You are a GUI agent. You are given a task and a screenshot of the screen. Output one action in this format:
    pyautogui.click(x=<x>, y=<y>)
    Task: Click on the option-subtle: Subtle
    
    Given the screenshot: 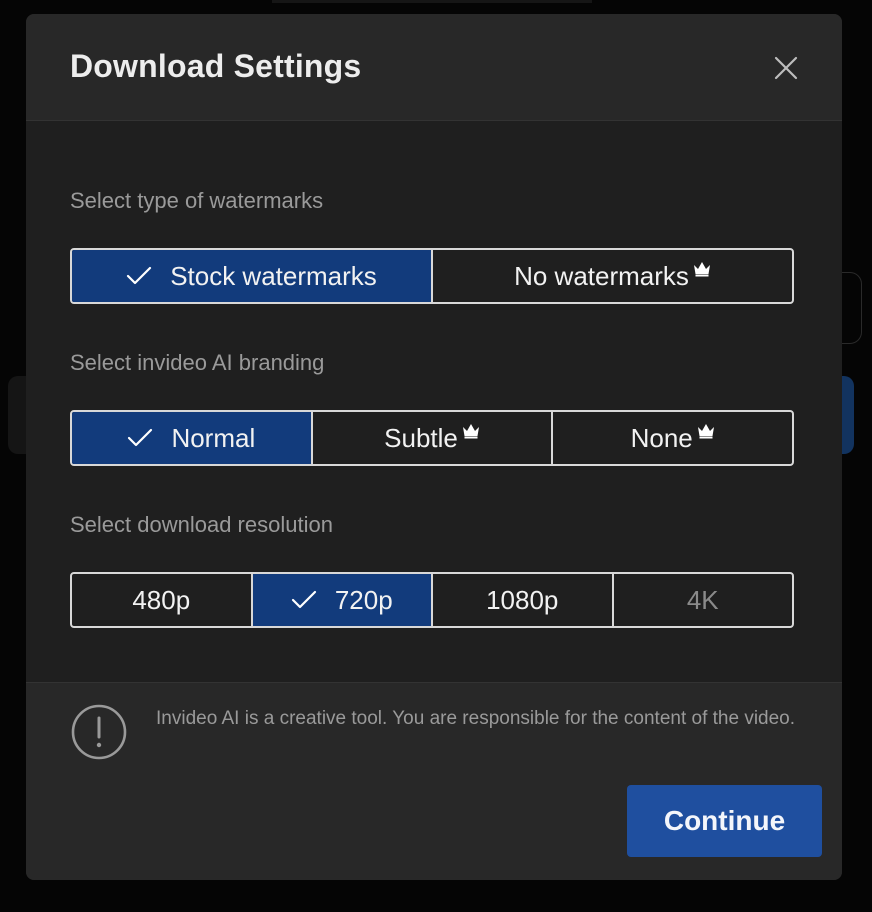 What is the action you would take?
    pyautogui.click(x=433, y=438)
    